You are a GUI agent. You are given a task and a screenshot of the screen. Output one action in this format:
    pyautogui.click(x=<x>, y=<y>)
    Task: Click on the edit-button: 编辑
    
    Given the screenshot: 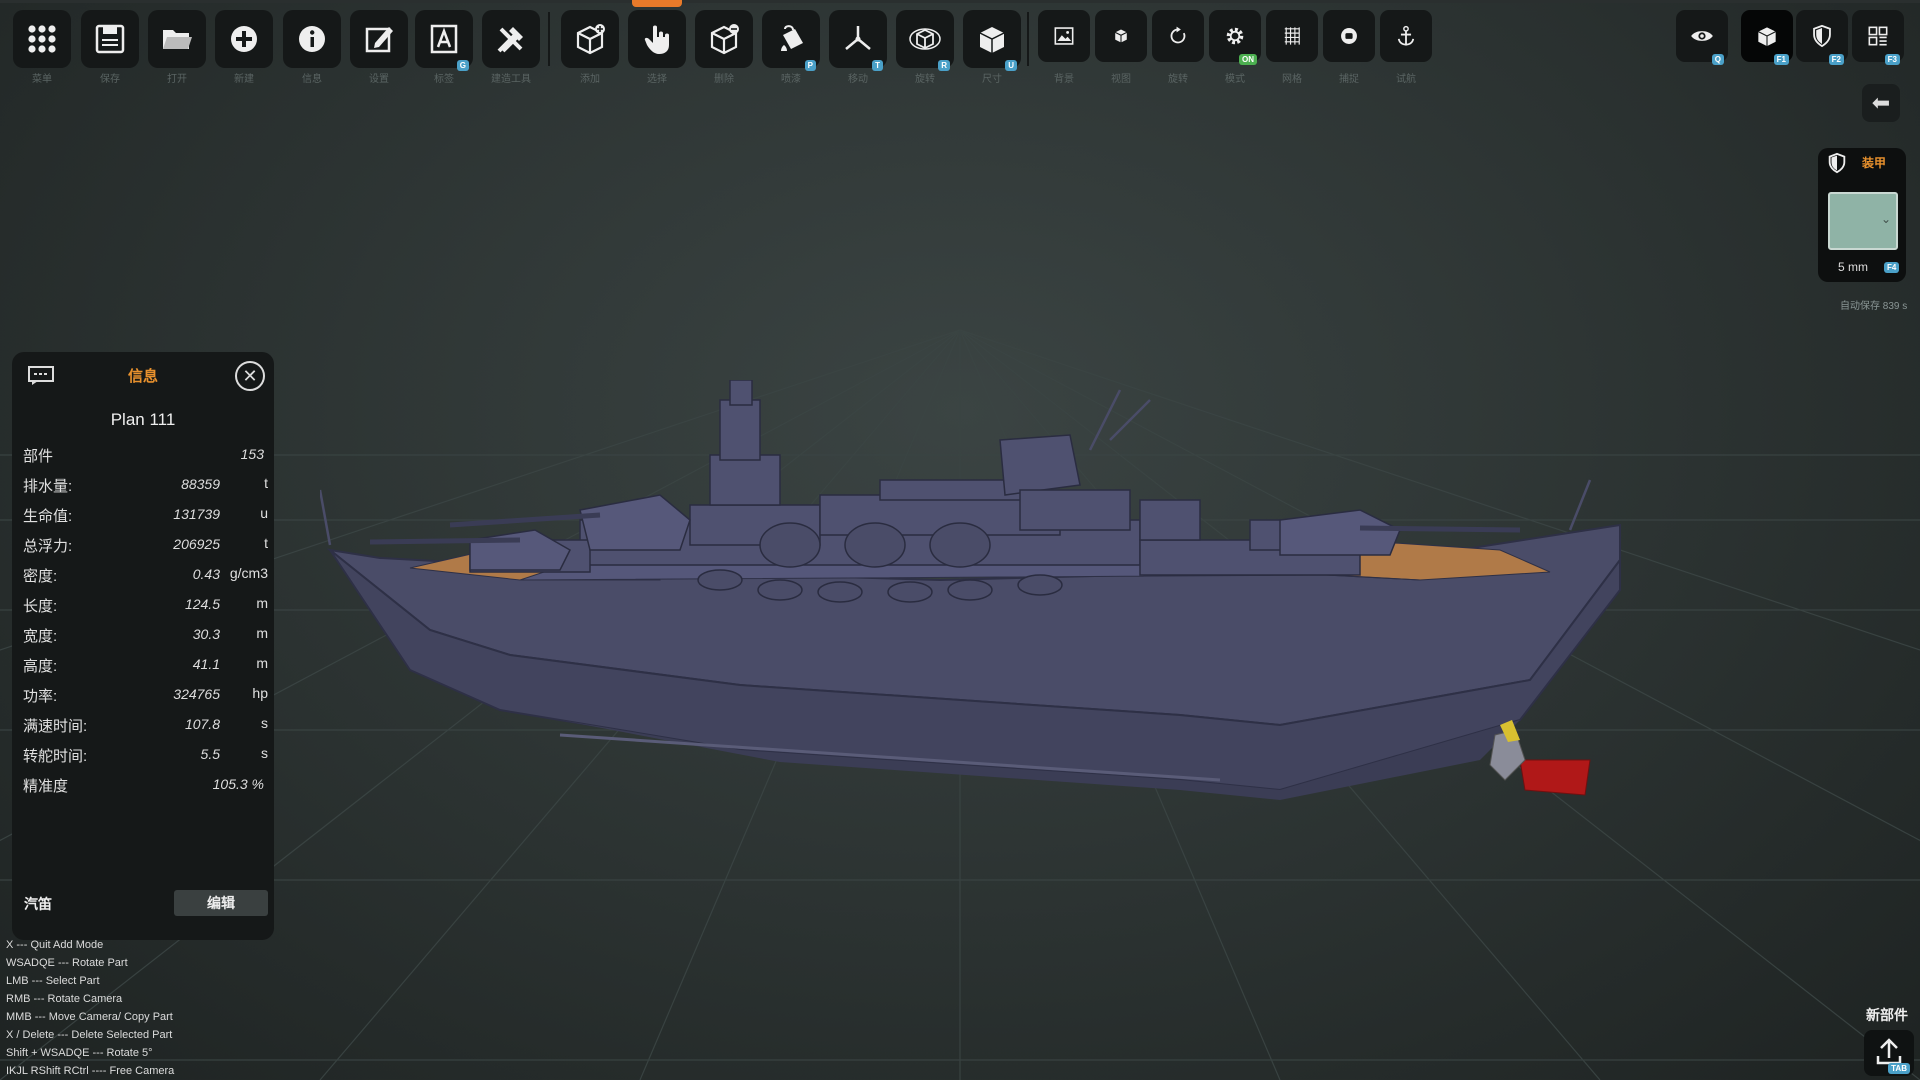 What is the action you would take?
    pyautogui.click(x=221, y=903)
    